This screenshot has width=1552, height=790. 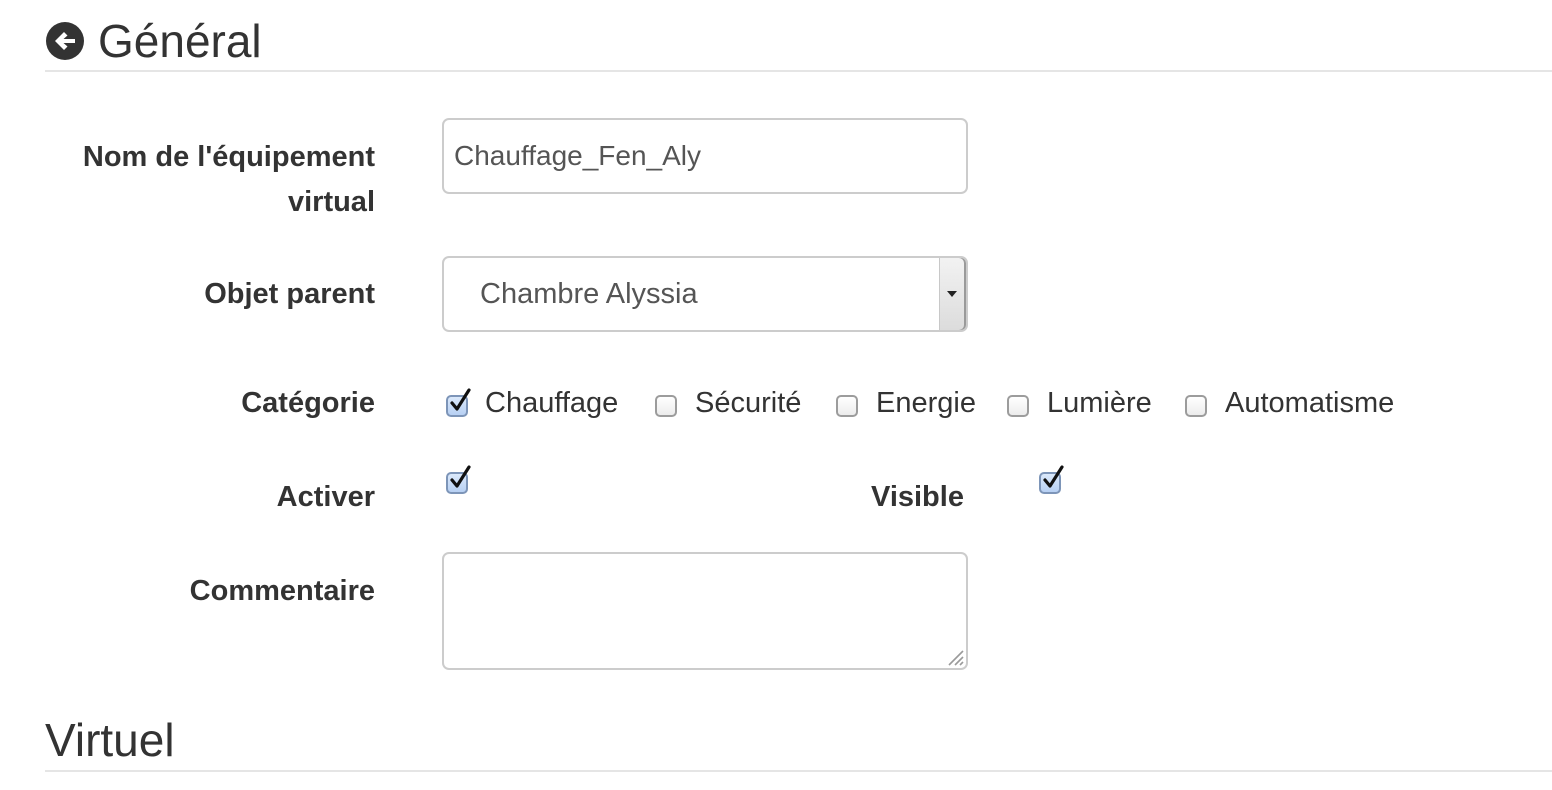 I want to click on name-label: Nom de l'équipement virtual, so click(x=205, y=180).